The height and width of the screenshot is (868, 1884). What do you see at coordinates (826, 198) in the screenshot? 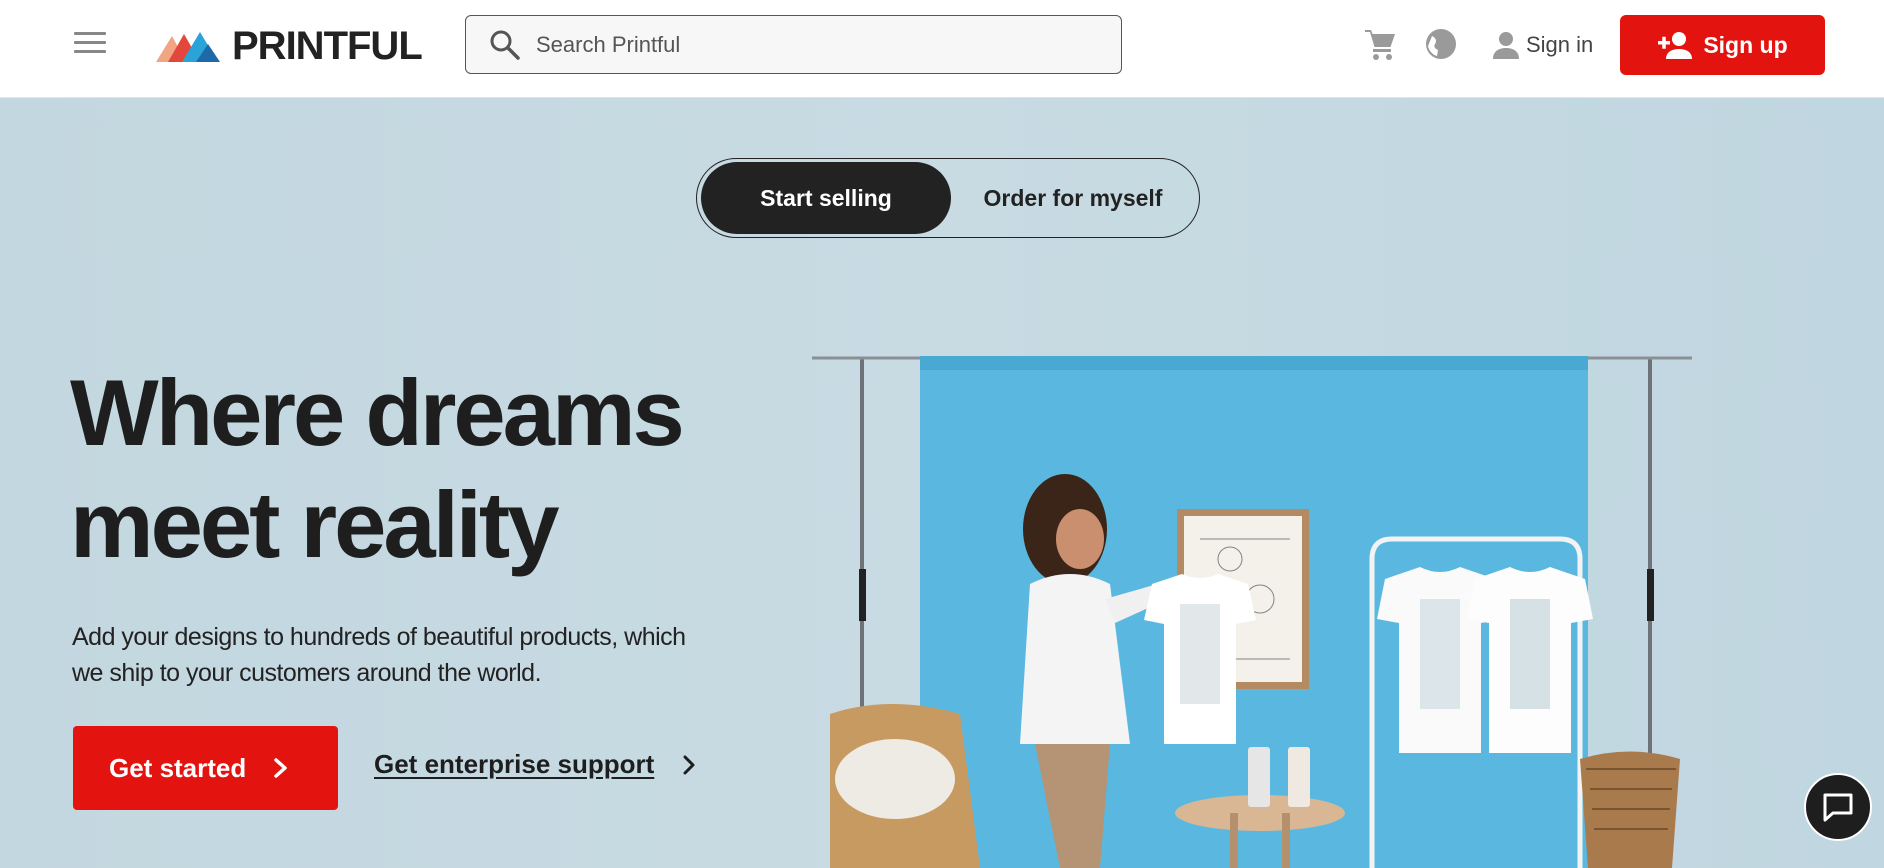
I see `tab-start-selling: Start selling` at bounding box center [826, 198].